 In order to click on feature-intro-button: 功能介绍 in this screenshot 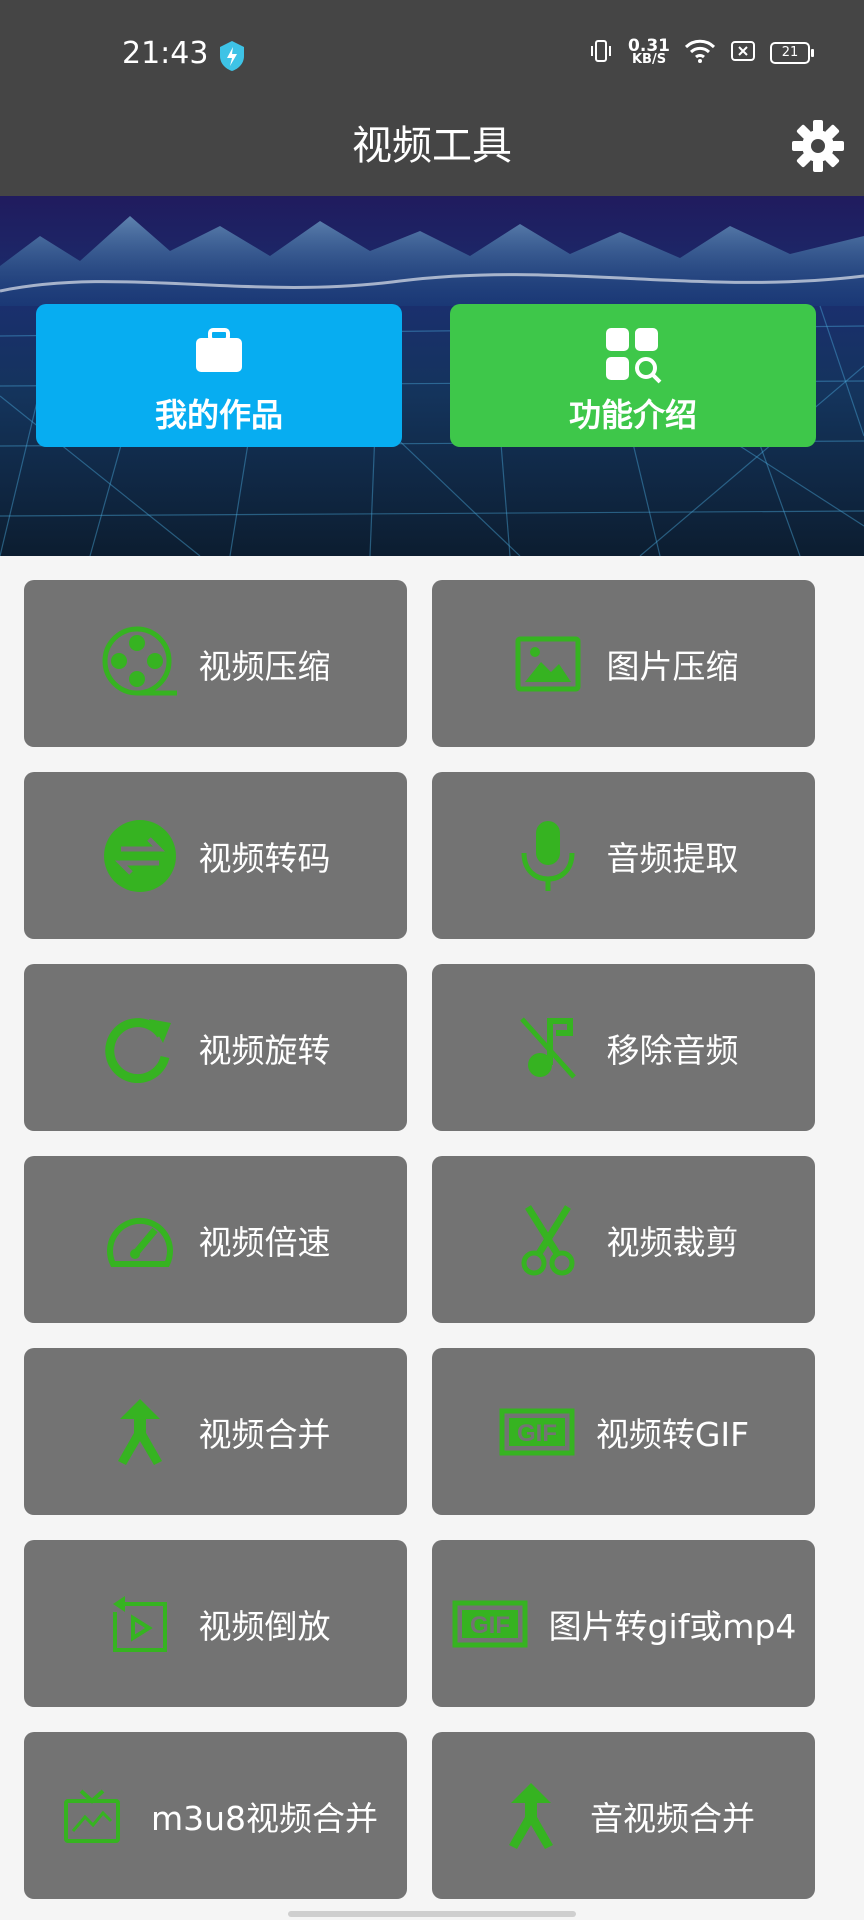, I will do `click(633, 375)`.